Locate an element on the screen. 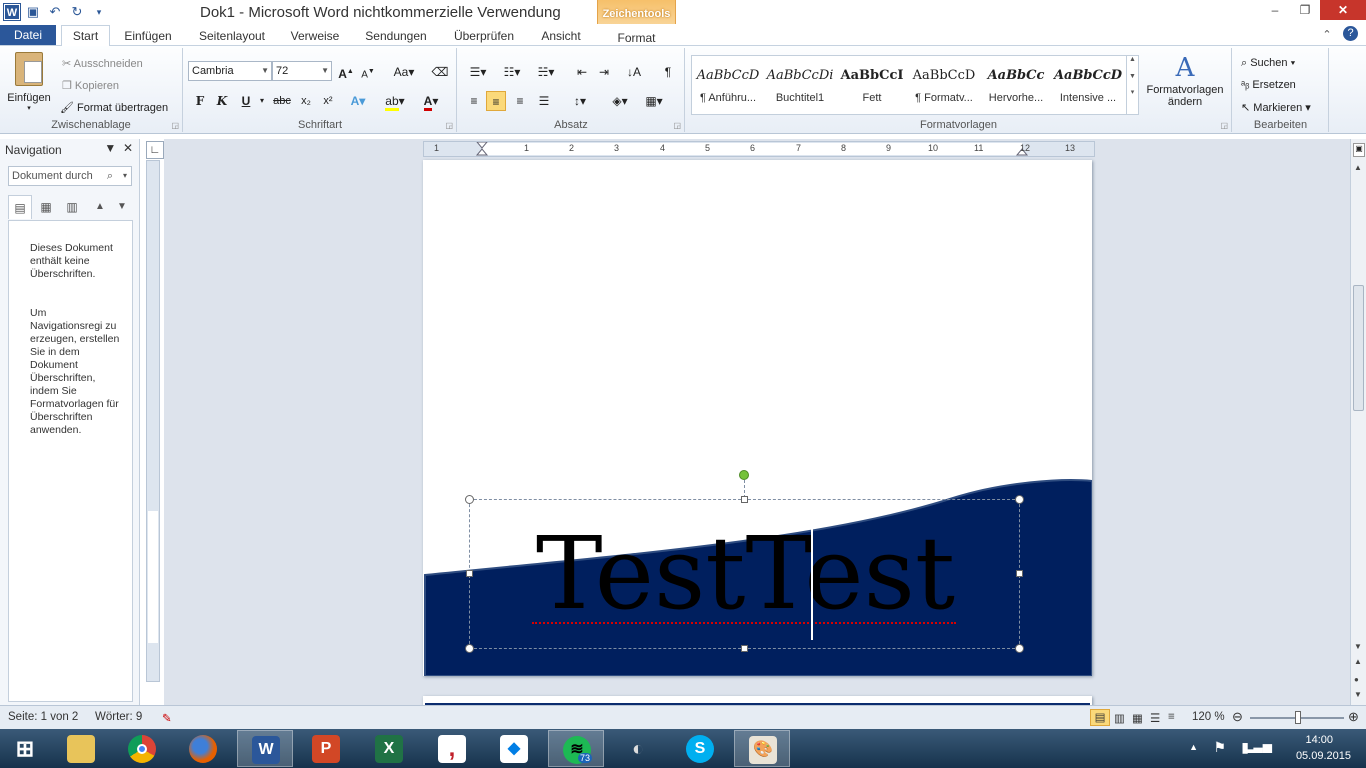 The width and height of the screenshot is (1366, 768). style-item: AaBbCcDi Buchtitel1 is located at coordinates (800, 85).